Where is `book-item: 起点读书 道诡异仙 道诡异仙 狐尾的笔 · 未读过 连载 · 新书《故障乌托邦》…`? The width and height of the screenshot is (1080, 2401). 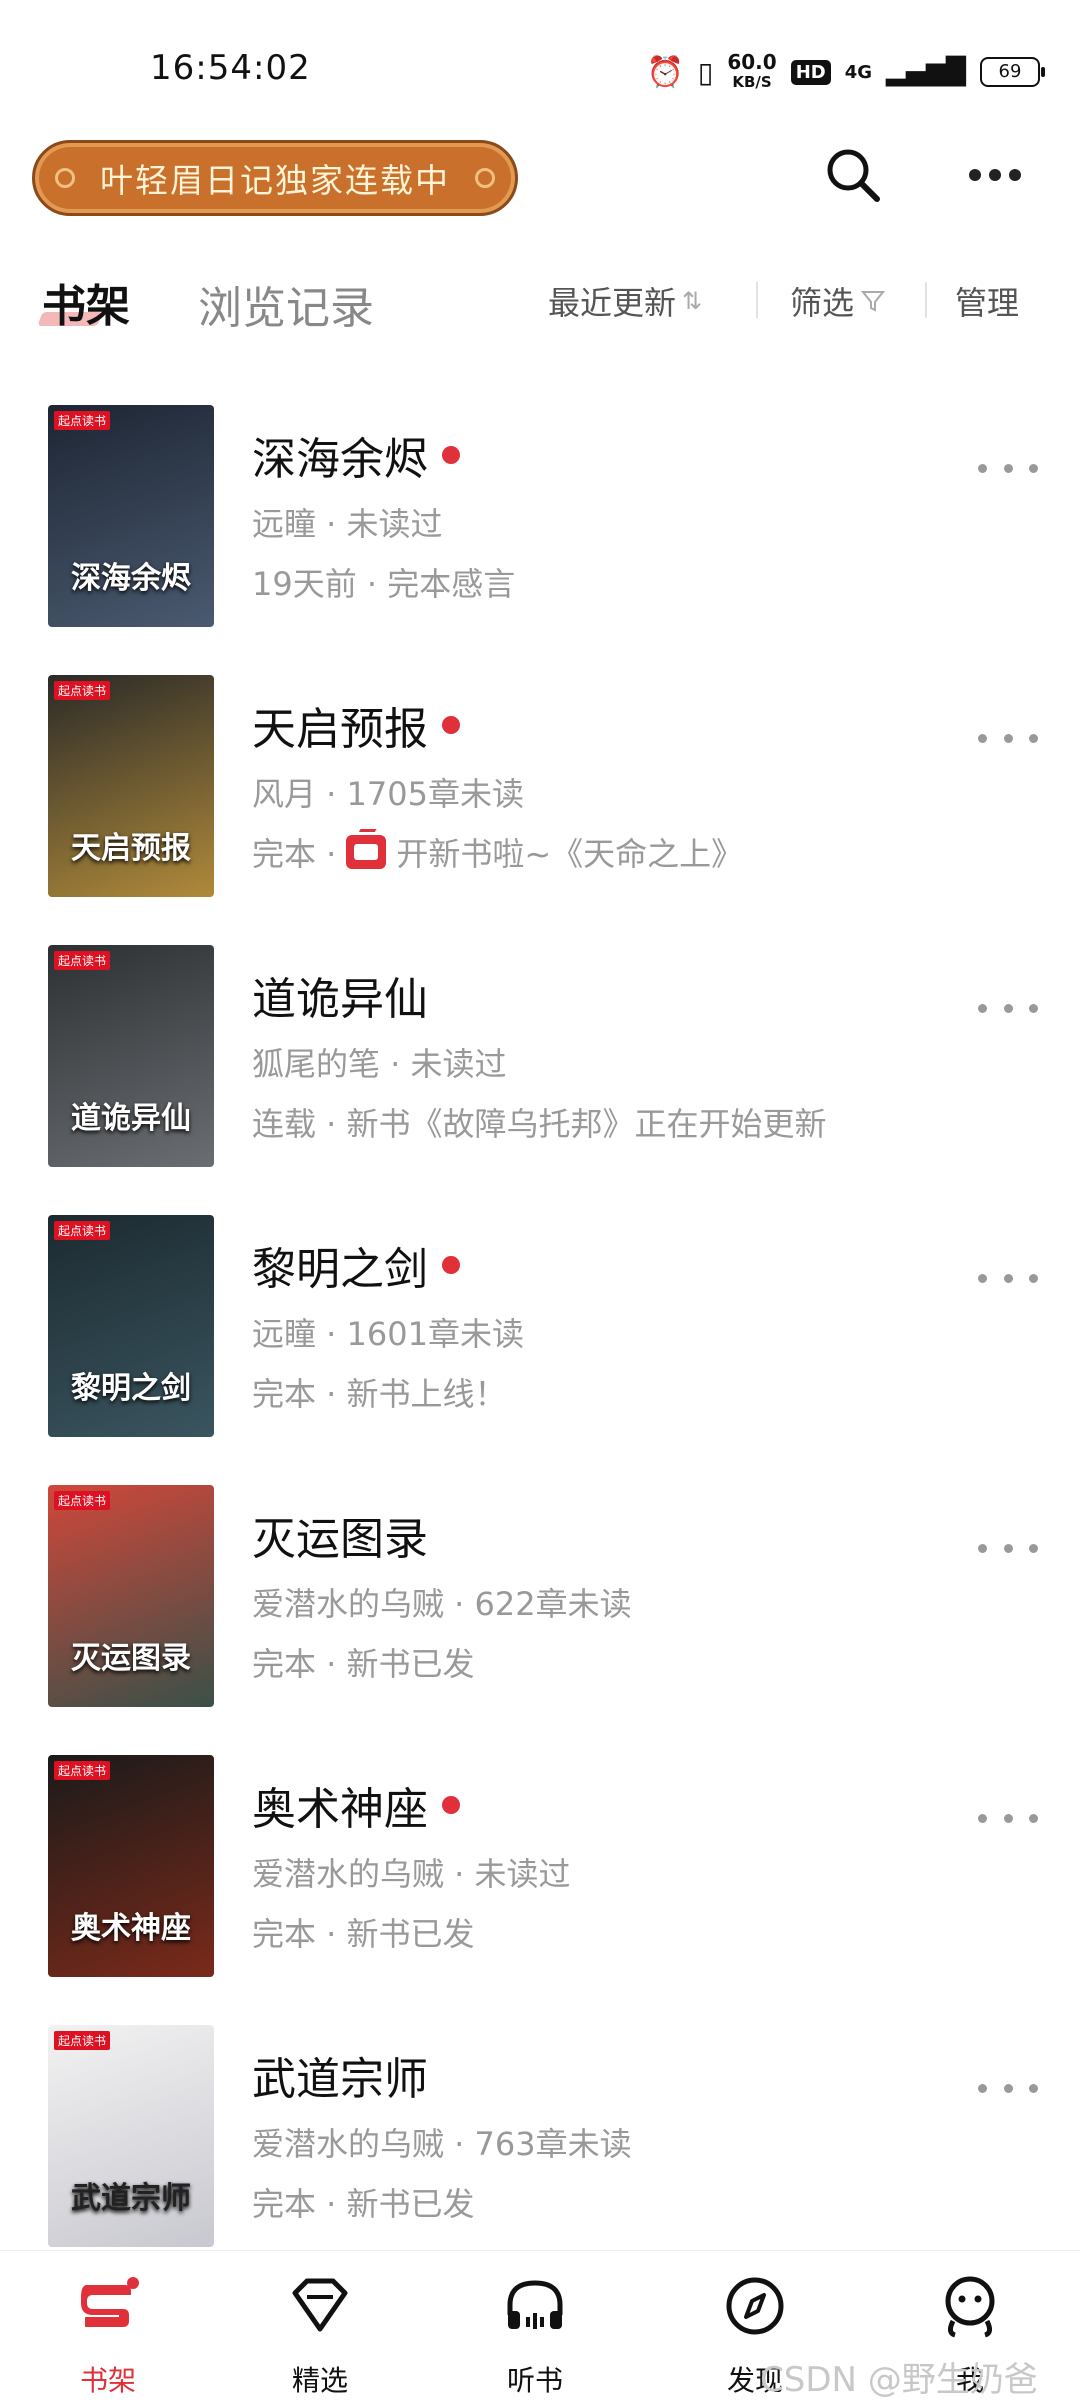
book-item: 起点读书 道诡异仙 道诡异仙 狐尾的笔 · 未读过 连载 · 新书《故障乌托邦》… is located at coordinates (540, 1058).